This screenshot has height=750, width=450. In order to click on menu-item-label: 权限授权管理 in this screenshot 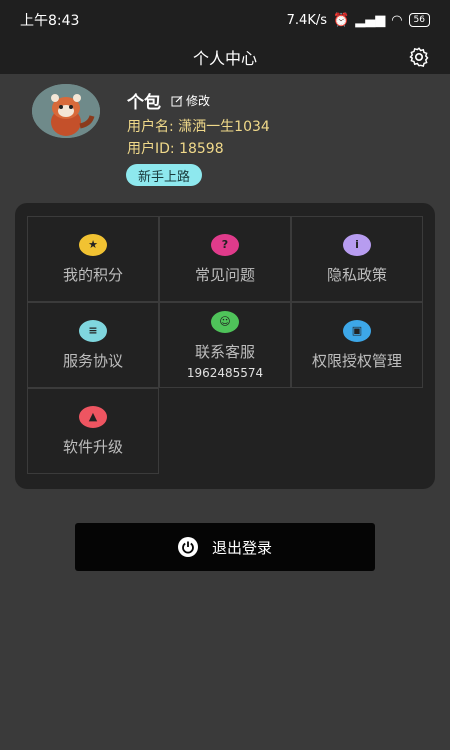, I will do `click(356, 360)`.